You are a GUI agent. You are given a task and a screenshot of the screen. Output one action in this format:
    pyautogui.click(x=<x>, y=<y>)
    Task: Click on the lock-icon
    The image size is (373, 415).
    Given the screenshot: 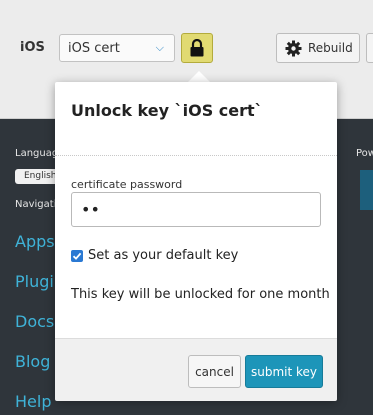 What is the action you would take?
    pyautogui.click(x=197, y=48)
    